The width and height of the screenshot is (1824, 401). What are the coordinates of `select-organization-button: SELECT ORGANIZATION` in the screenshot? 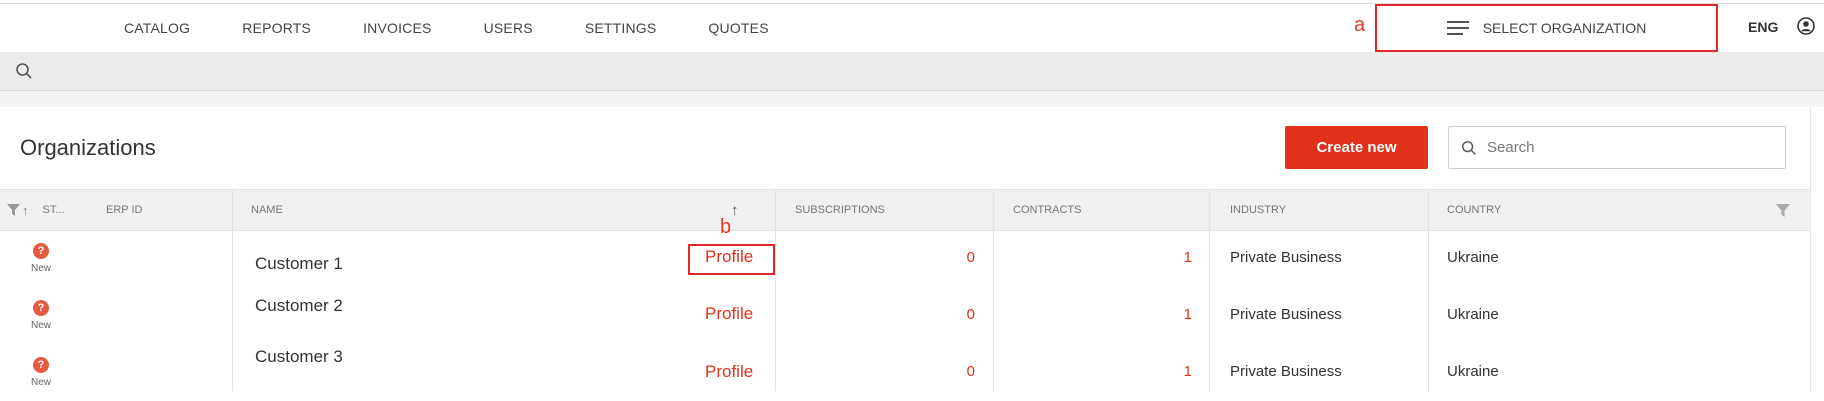 It's located at (1546, 28).